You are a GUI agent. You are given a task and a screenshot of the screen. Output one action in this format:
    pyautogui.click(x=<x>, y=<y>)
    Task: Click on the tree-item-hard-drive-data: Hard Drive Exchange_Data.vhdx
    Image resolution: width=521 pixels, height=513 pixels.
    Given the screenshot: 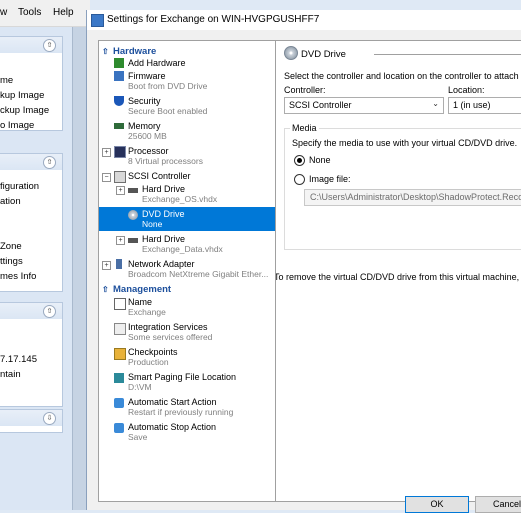 What is the action you would take?
    pyautogui.click(x=182, y=244)
    